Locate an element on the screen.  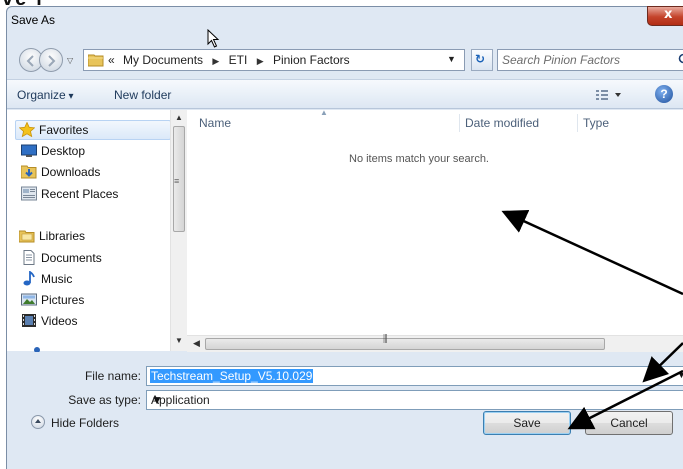
title-bar: Save As is located at coordinates (345, 21).